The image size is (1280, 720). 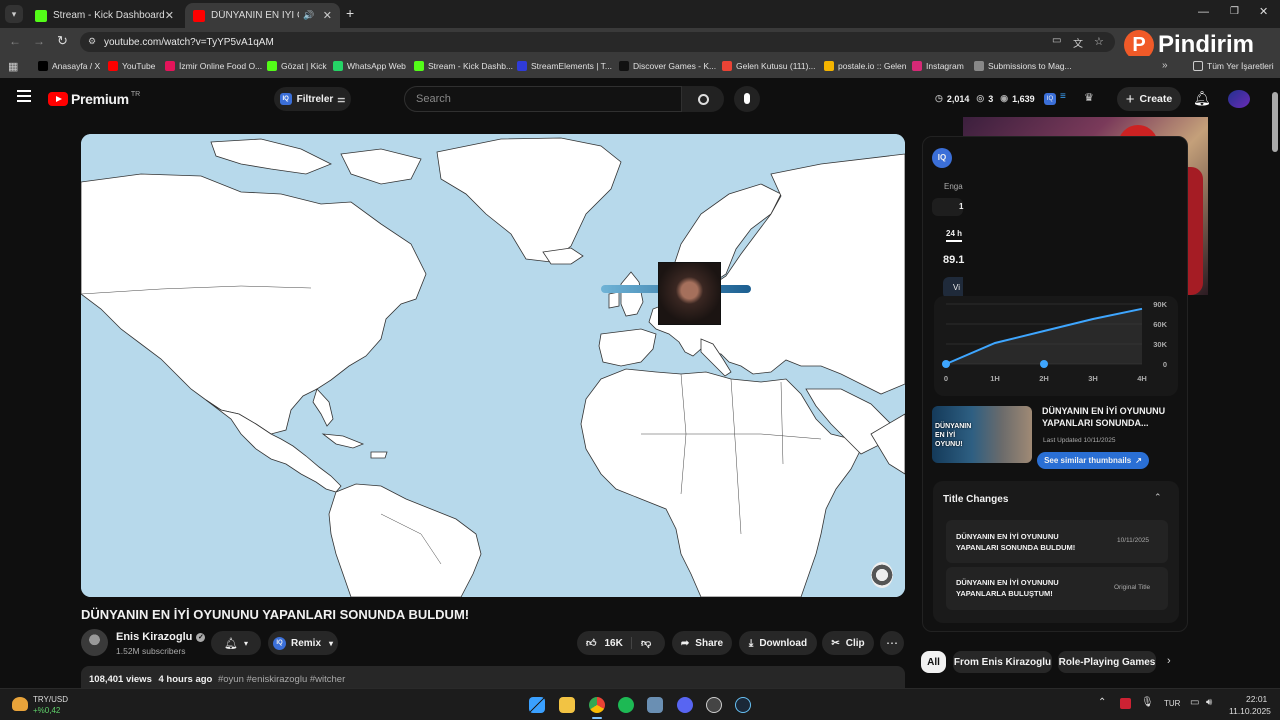 What do you see at coordinates (62, 41) in the screenshot?
I see `reload-icon: ↻` at bounding box center [62, 41].